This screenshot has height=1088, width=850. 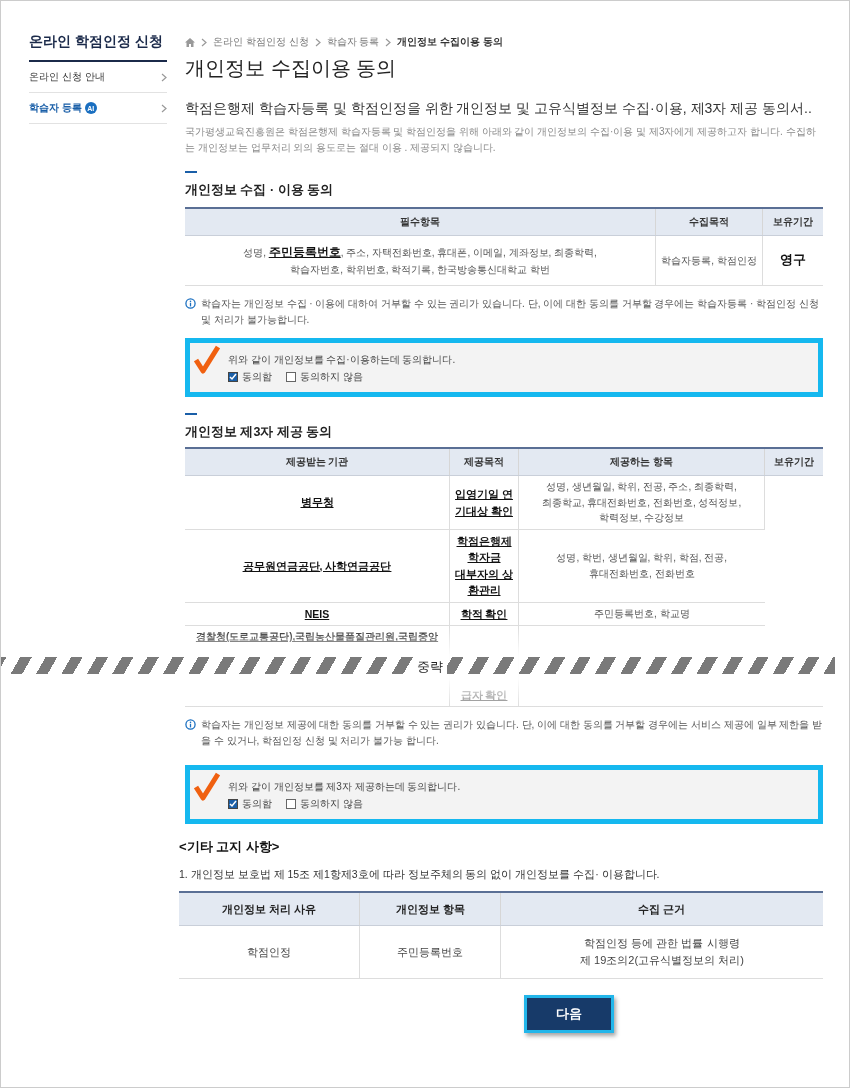 What do you see at coordinates (190, 42) in the screenshot?
I see `home-icon` at bounding box center [190, 42].